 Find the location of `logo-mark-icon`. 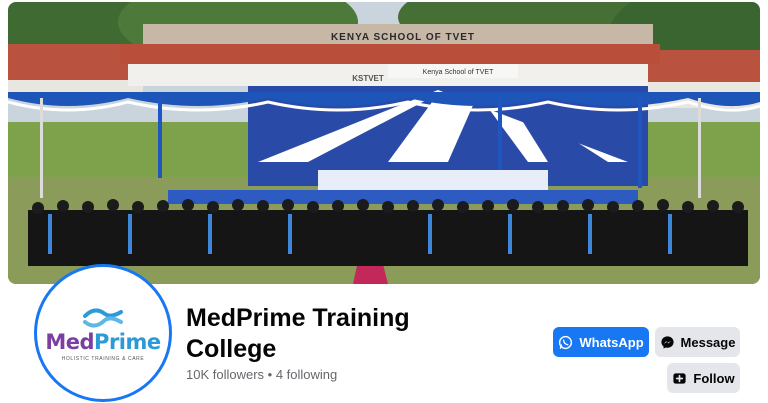

logo-mark-icon is located at coordinates (102, 318).